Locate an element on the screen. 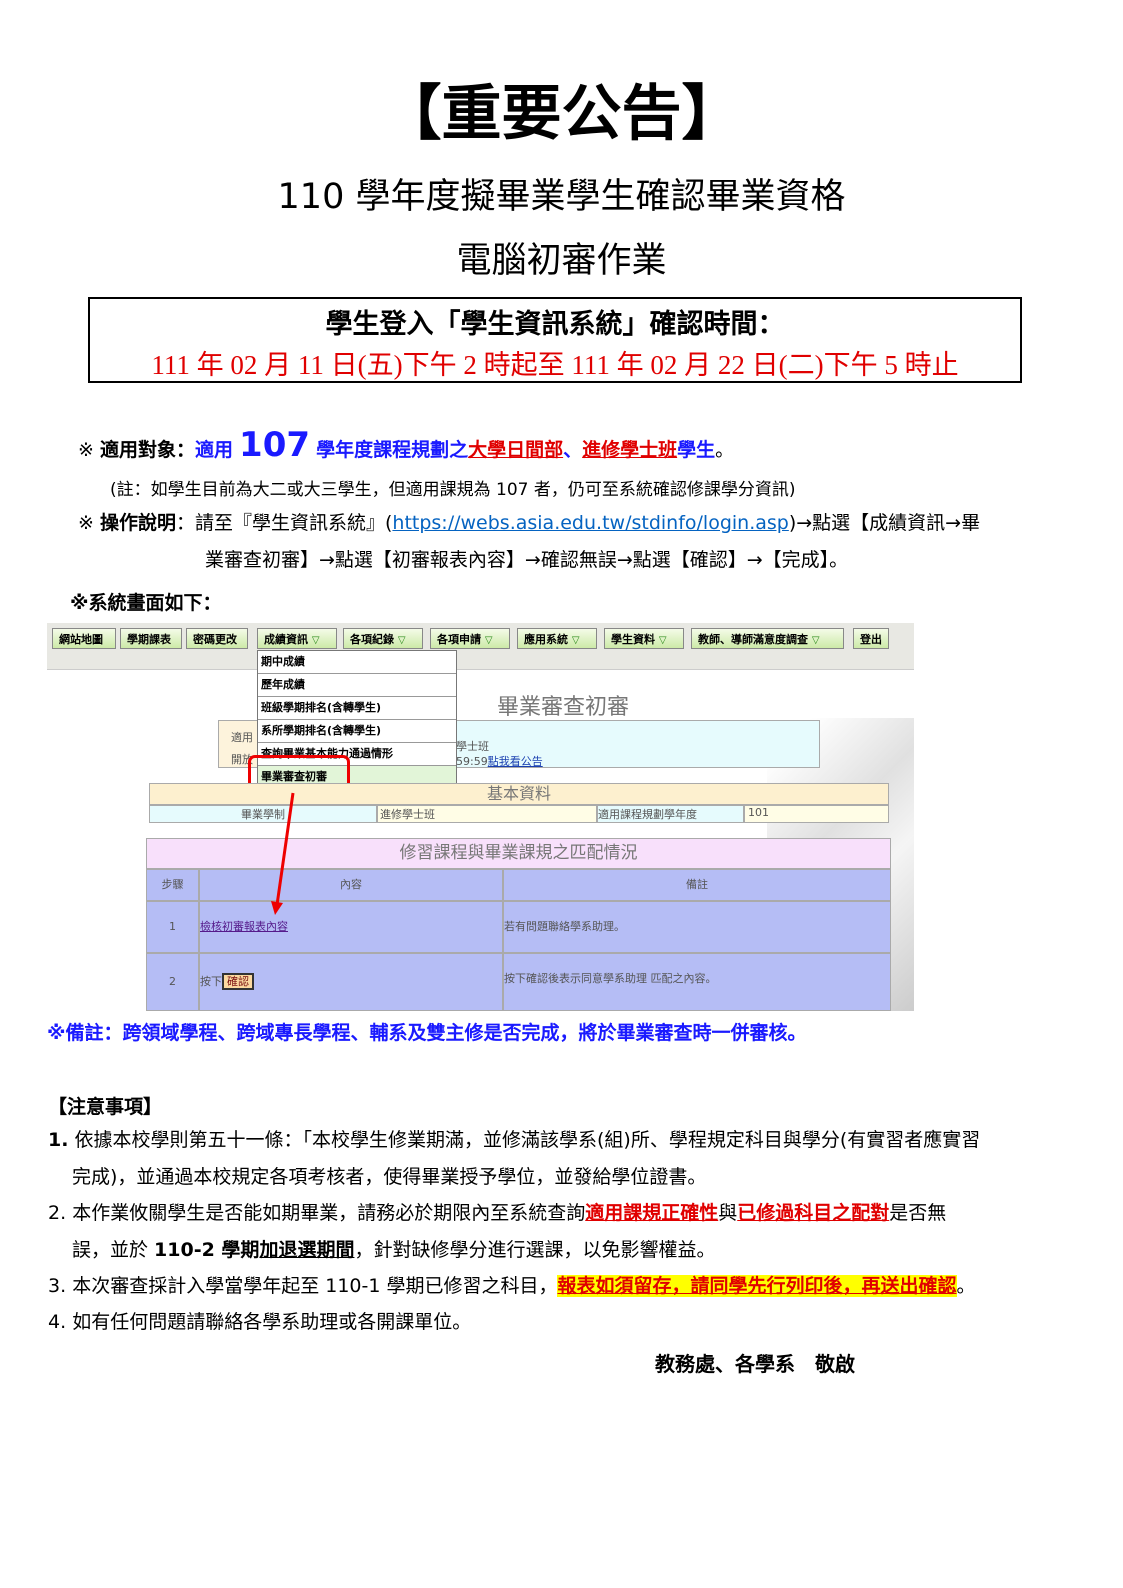  scope-sep: 、 is located at coordinates (573, 450).